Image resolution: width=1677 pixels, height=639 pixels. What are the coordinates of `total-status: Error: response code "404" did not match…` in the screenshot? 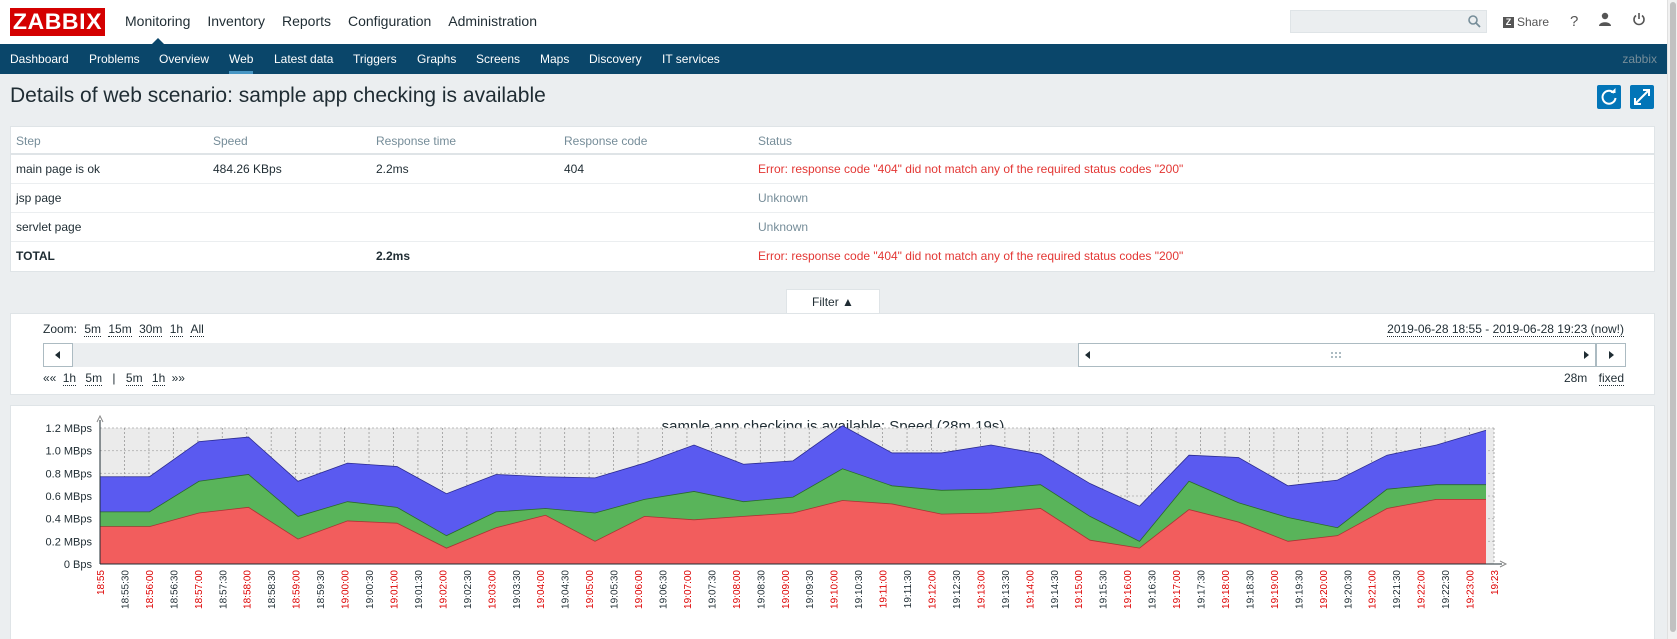 It's located at (971, 256).